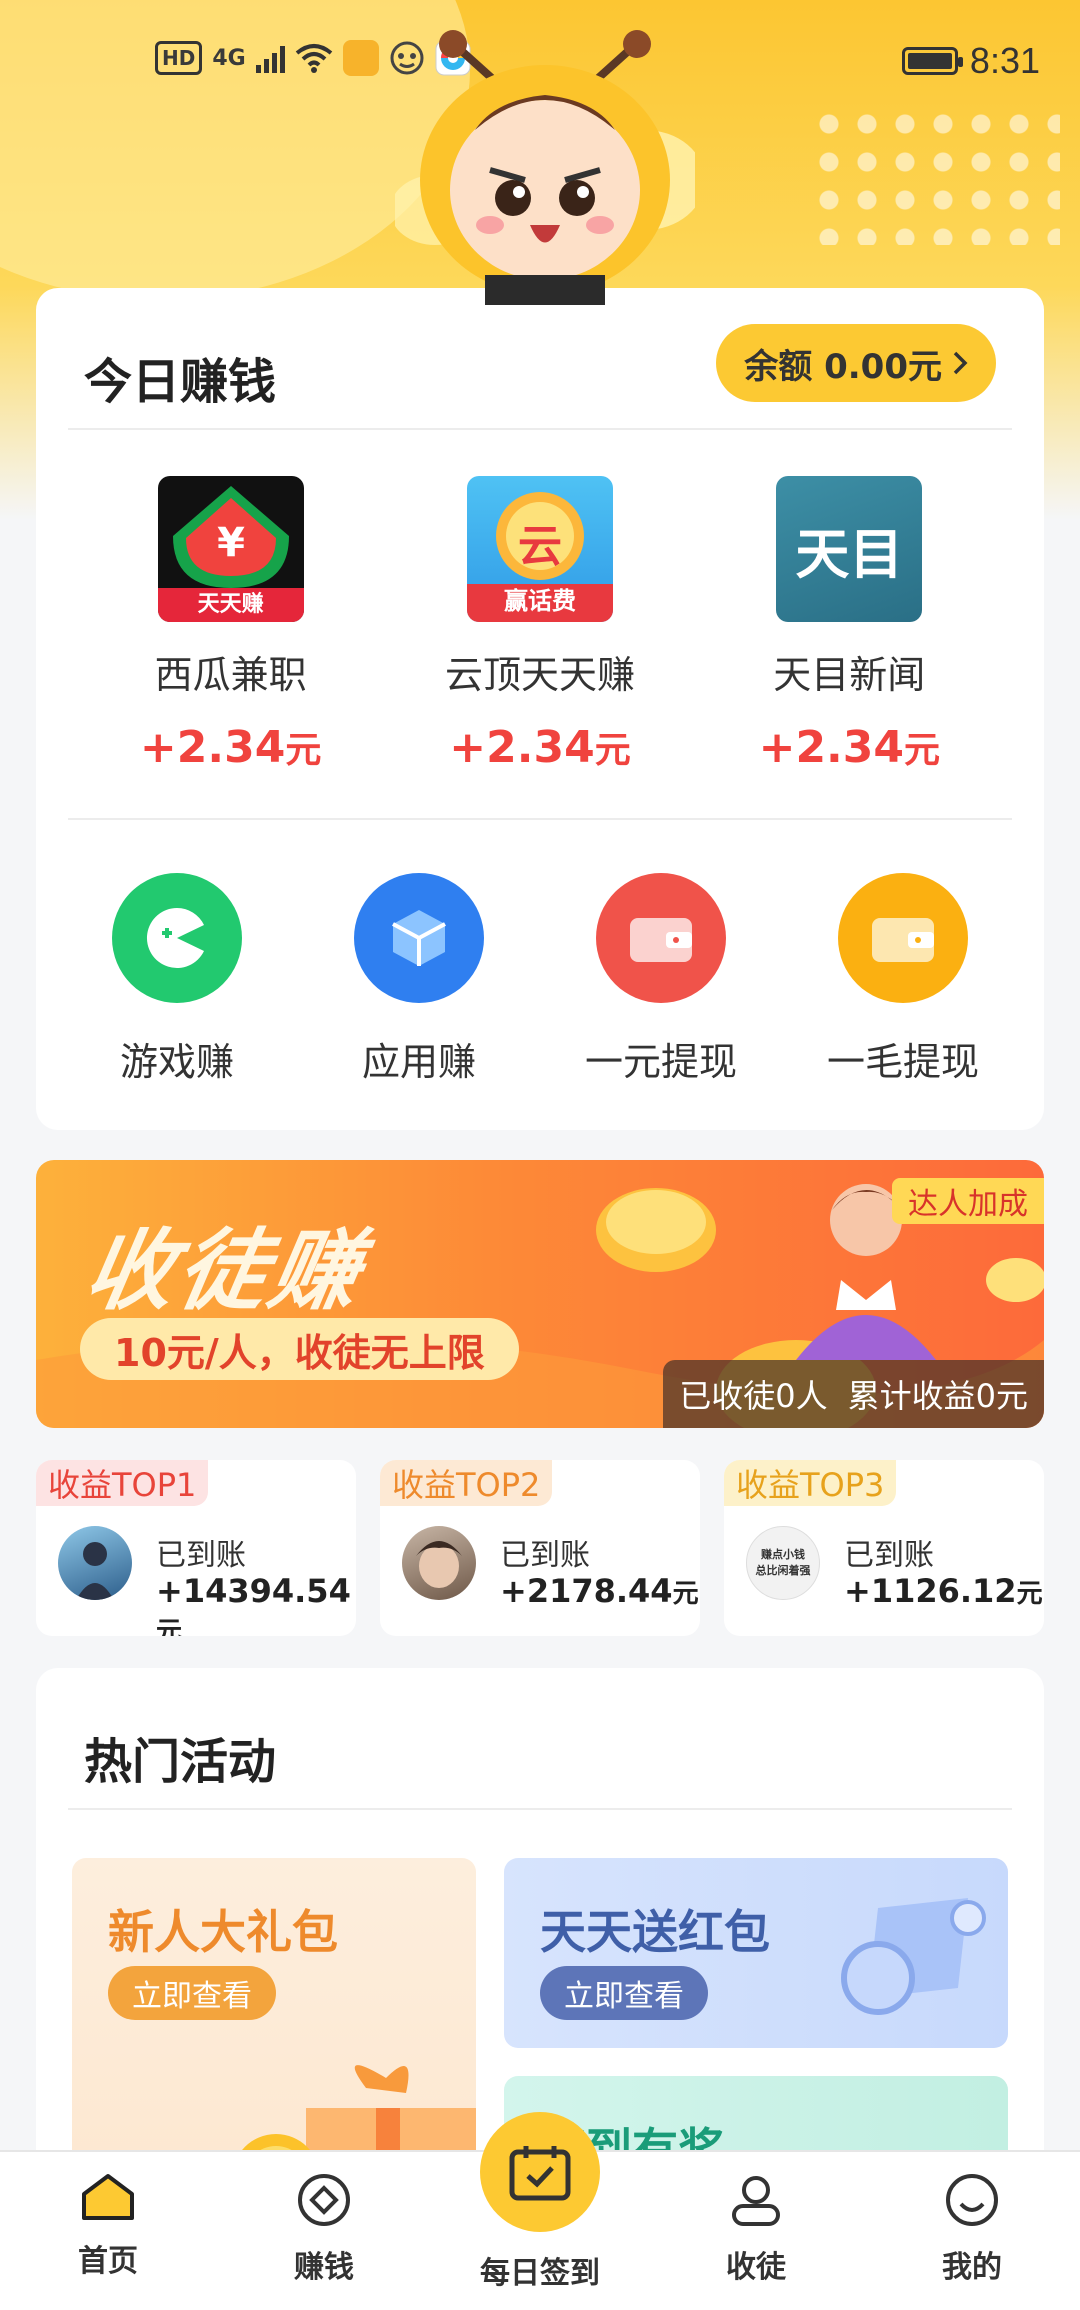  I want to click on yunding-app-icon: 云 赢话费, so click(539, 549).